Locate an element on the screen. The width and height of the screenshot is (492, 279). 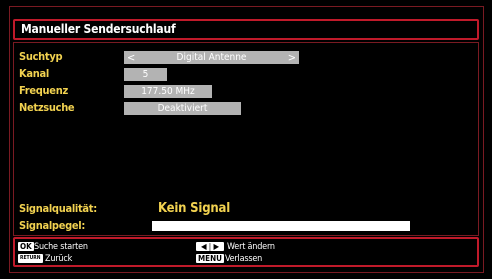
left-right-key-icon: ◀ | ▶ is located at coordinates (210, 246).